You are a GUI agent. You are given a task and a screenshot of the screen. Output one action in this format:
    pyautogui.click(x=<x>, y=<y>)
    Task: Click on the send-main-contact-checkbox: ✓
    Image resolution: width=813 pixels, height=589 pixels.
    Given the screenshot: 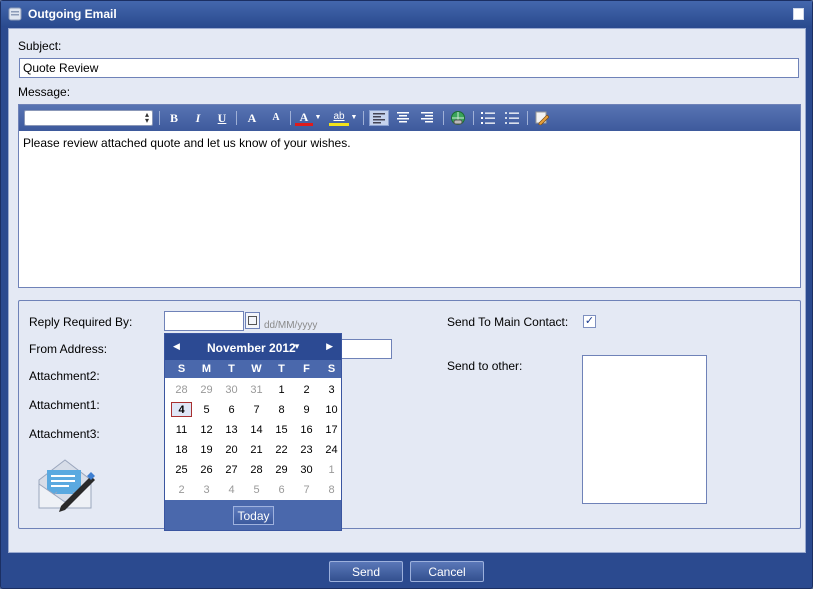 What is the action you would take?
    pyautogui.click(x=589, y=321)
    